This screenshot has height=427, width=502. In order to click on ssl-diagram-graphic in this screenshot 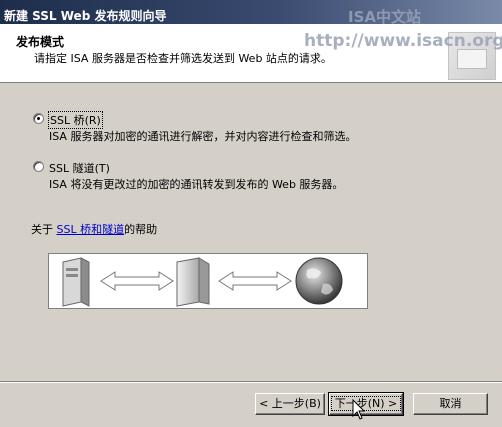, I will do `click(202, 282)`.